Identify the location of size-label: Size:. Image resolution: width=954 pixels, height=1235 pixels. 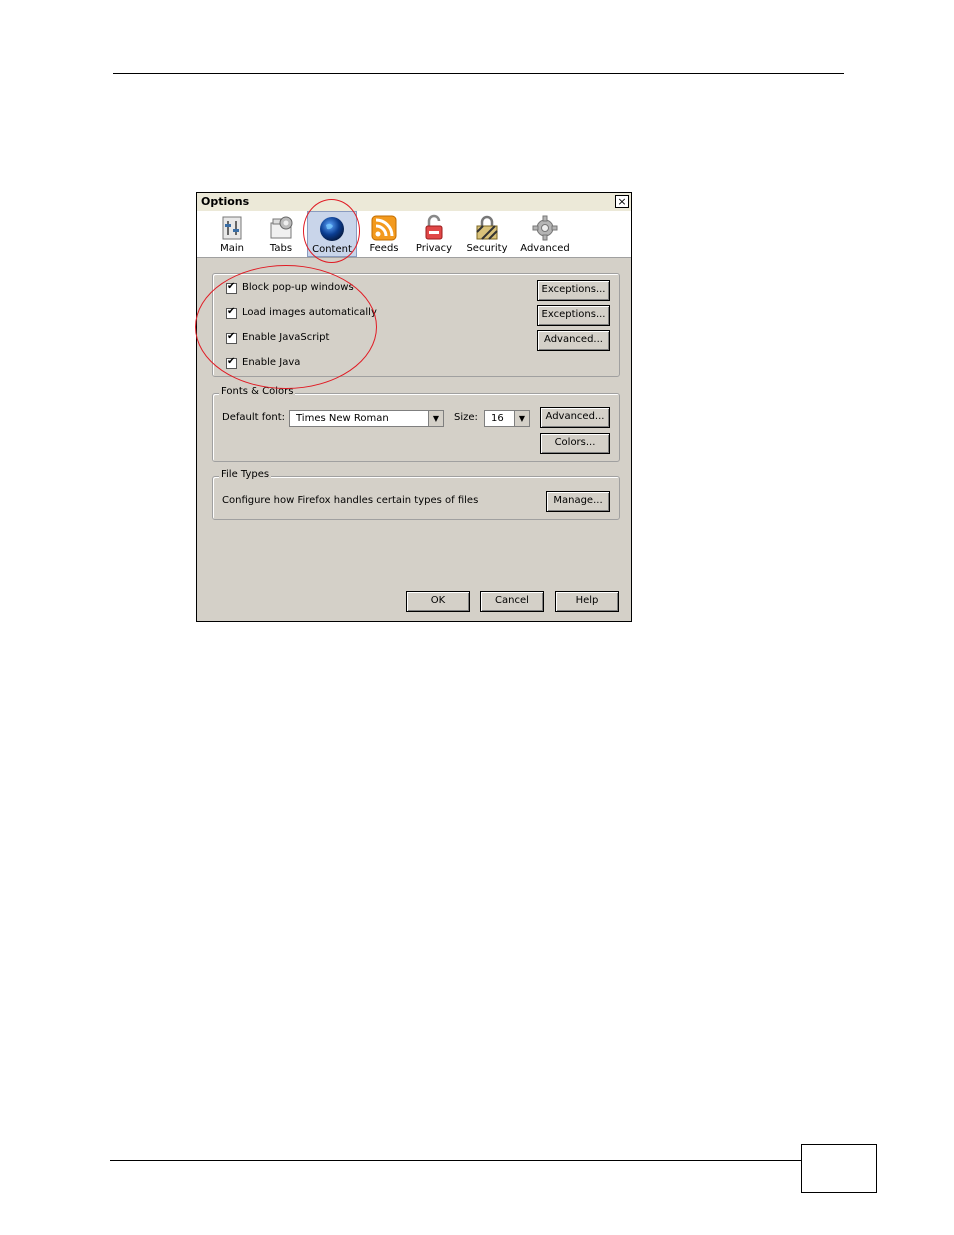
(466, 417).